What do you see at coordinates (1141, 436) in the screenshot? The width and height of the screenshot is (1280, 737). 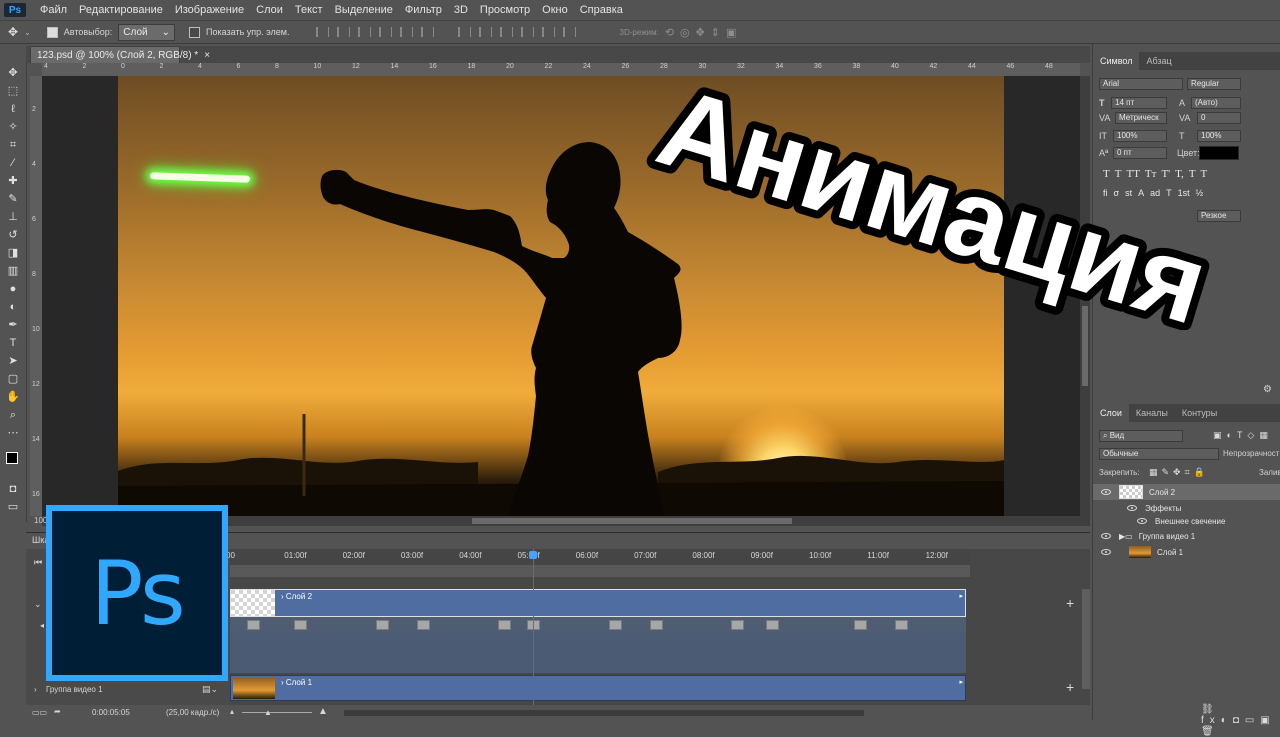 I see `layer-filter-select: ⌕ Вид` at bounding box center [1141, 436].